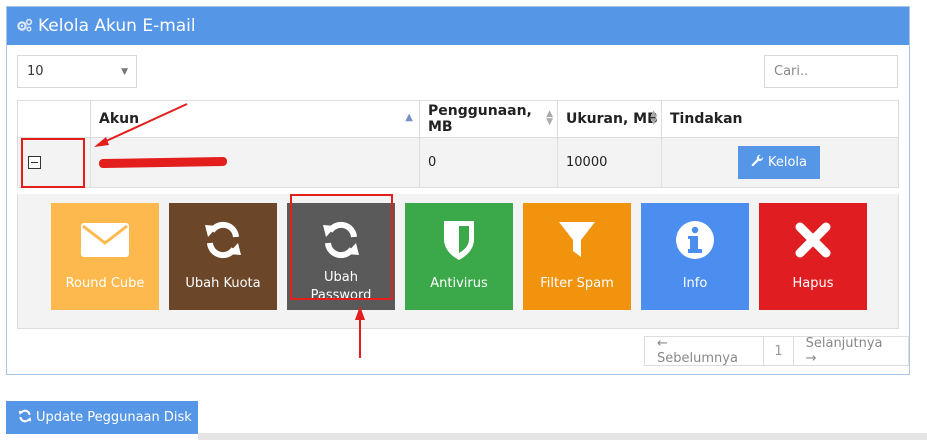 The width and height of the screenshot is (927, 440). I want to click on page-length-value: 10, so click(35, 71).